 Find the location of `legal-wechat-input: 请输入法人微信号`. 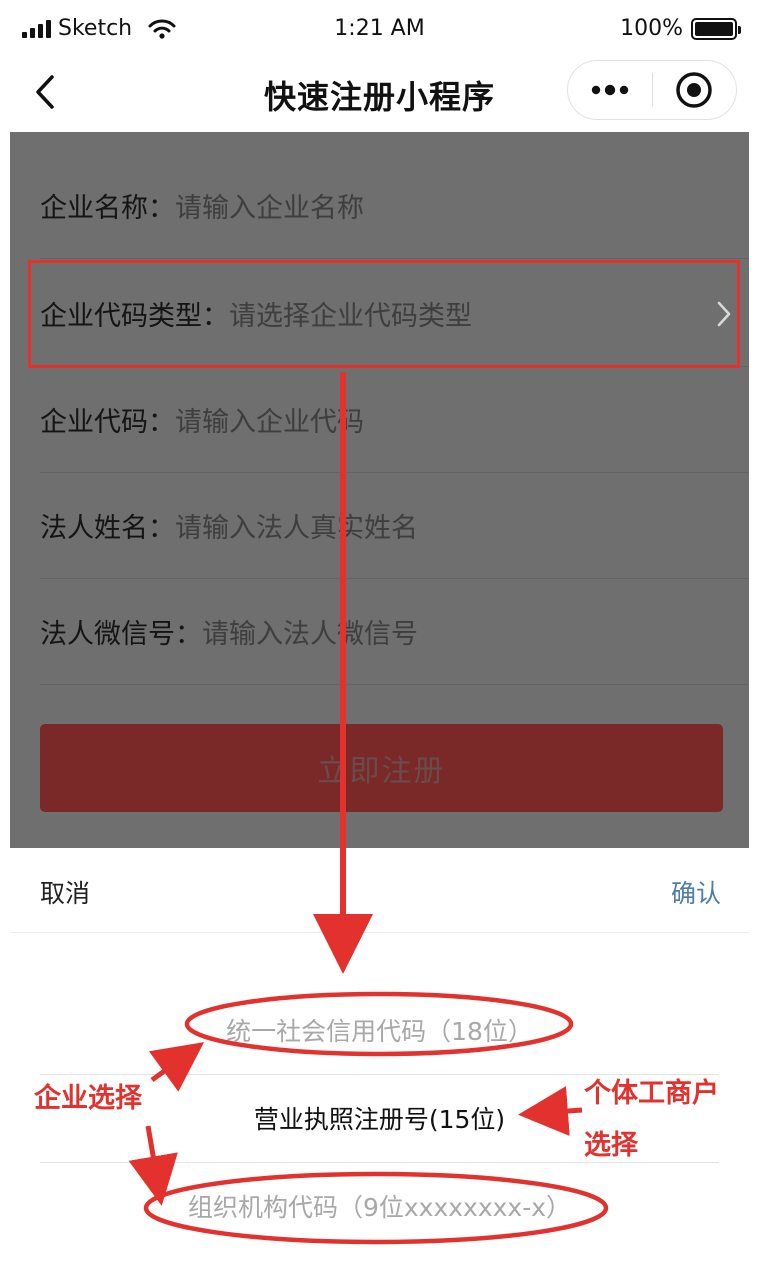

legal-wechat-input: 请输入法人微信号 is located at coordinates (310, 631).